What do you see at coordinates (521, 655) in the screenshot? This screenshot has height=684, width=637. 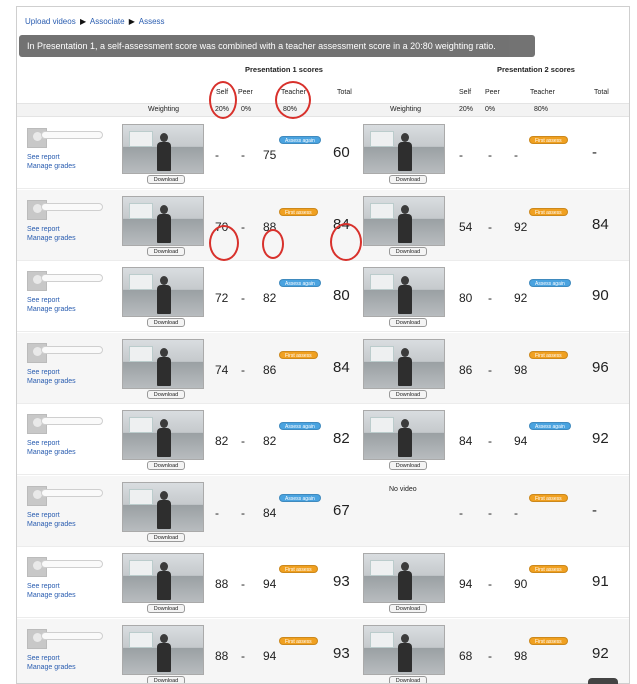 I see `p2-teacher-score: 98` at bounding box center [521, 655].